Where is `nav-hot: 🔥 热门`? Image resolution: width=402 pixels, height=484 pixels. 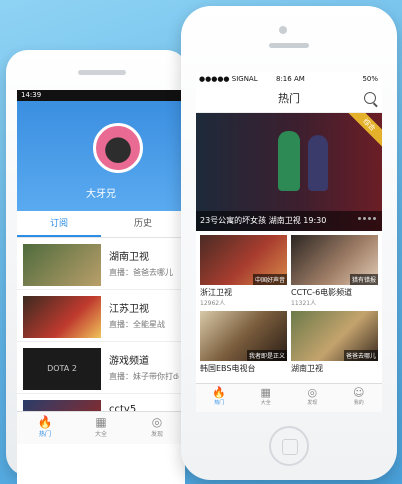
nav-hot: 🔥 热门 is located at coordinates (45, 428).